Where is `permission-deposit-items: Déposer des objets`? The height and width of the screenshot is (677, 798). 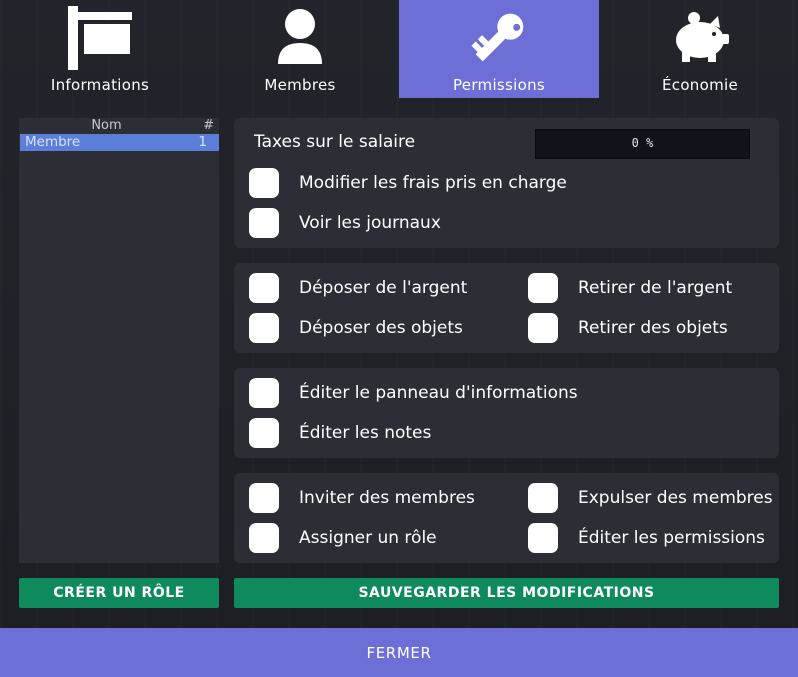
permission-deposit-items: Déposer des objets is located at coordinates (356, 328).